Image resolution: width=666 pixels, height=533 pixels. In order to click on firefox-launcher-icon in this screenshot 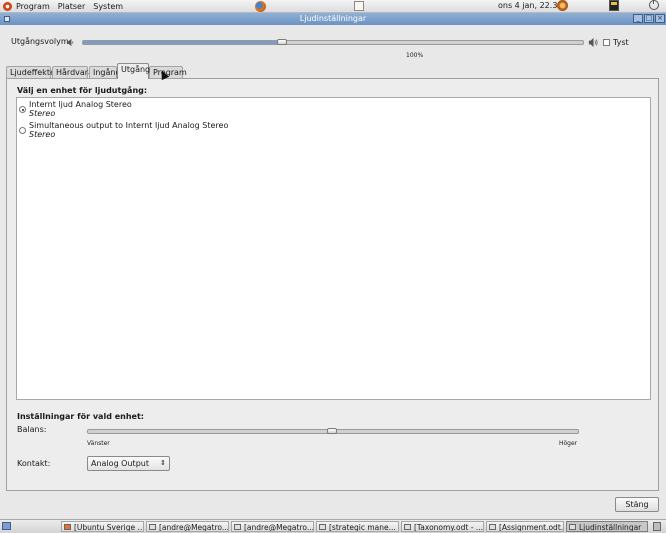, I will do `click(260, 6)`.